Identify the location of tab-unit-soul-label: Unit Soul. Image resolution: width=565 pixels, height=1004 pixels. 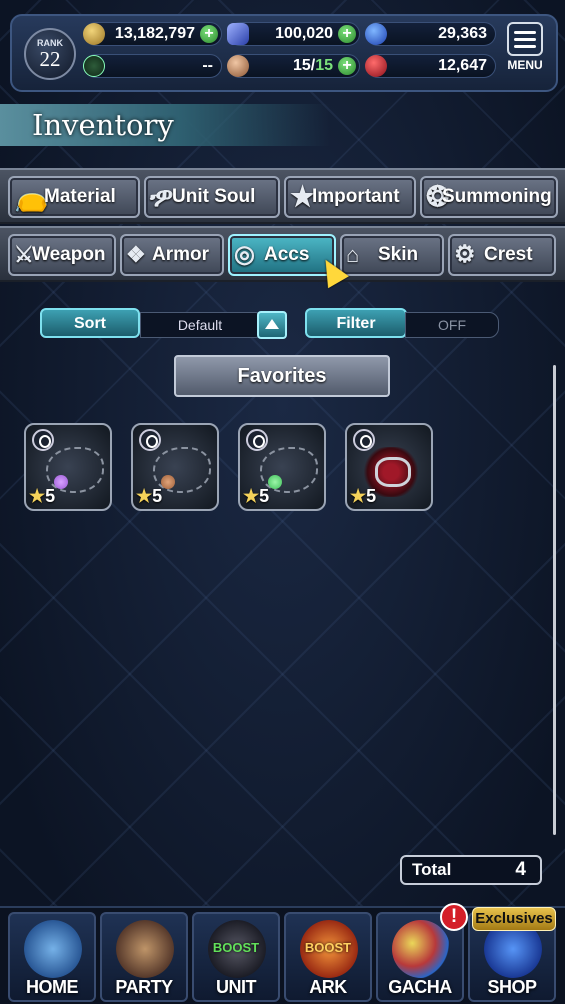
(214, 196).